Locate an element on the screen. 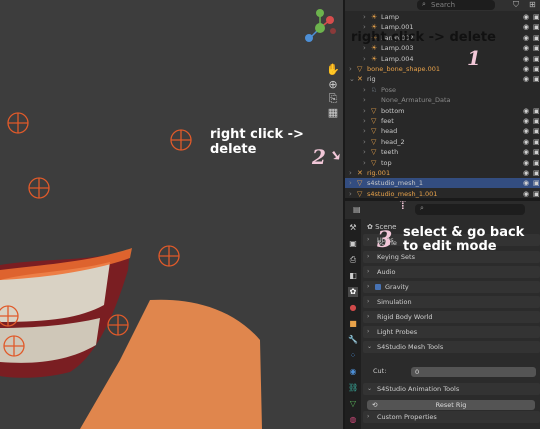 Image resolution: width=540 pixels, height=429 pixels. modifier-tab-icon: 🔧 is located at coordinates (353, 340).